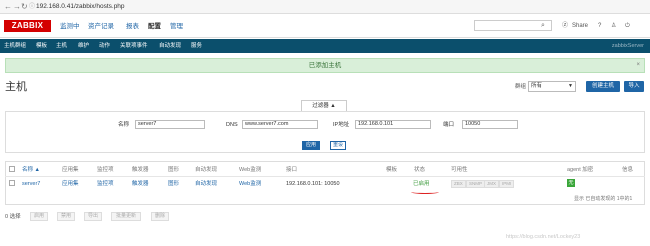  What do you see at coordinates (176, 27) in the screenshot?
I see `menu-administration: 管理` at bounding box center [176, 27].